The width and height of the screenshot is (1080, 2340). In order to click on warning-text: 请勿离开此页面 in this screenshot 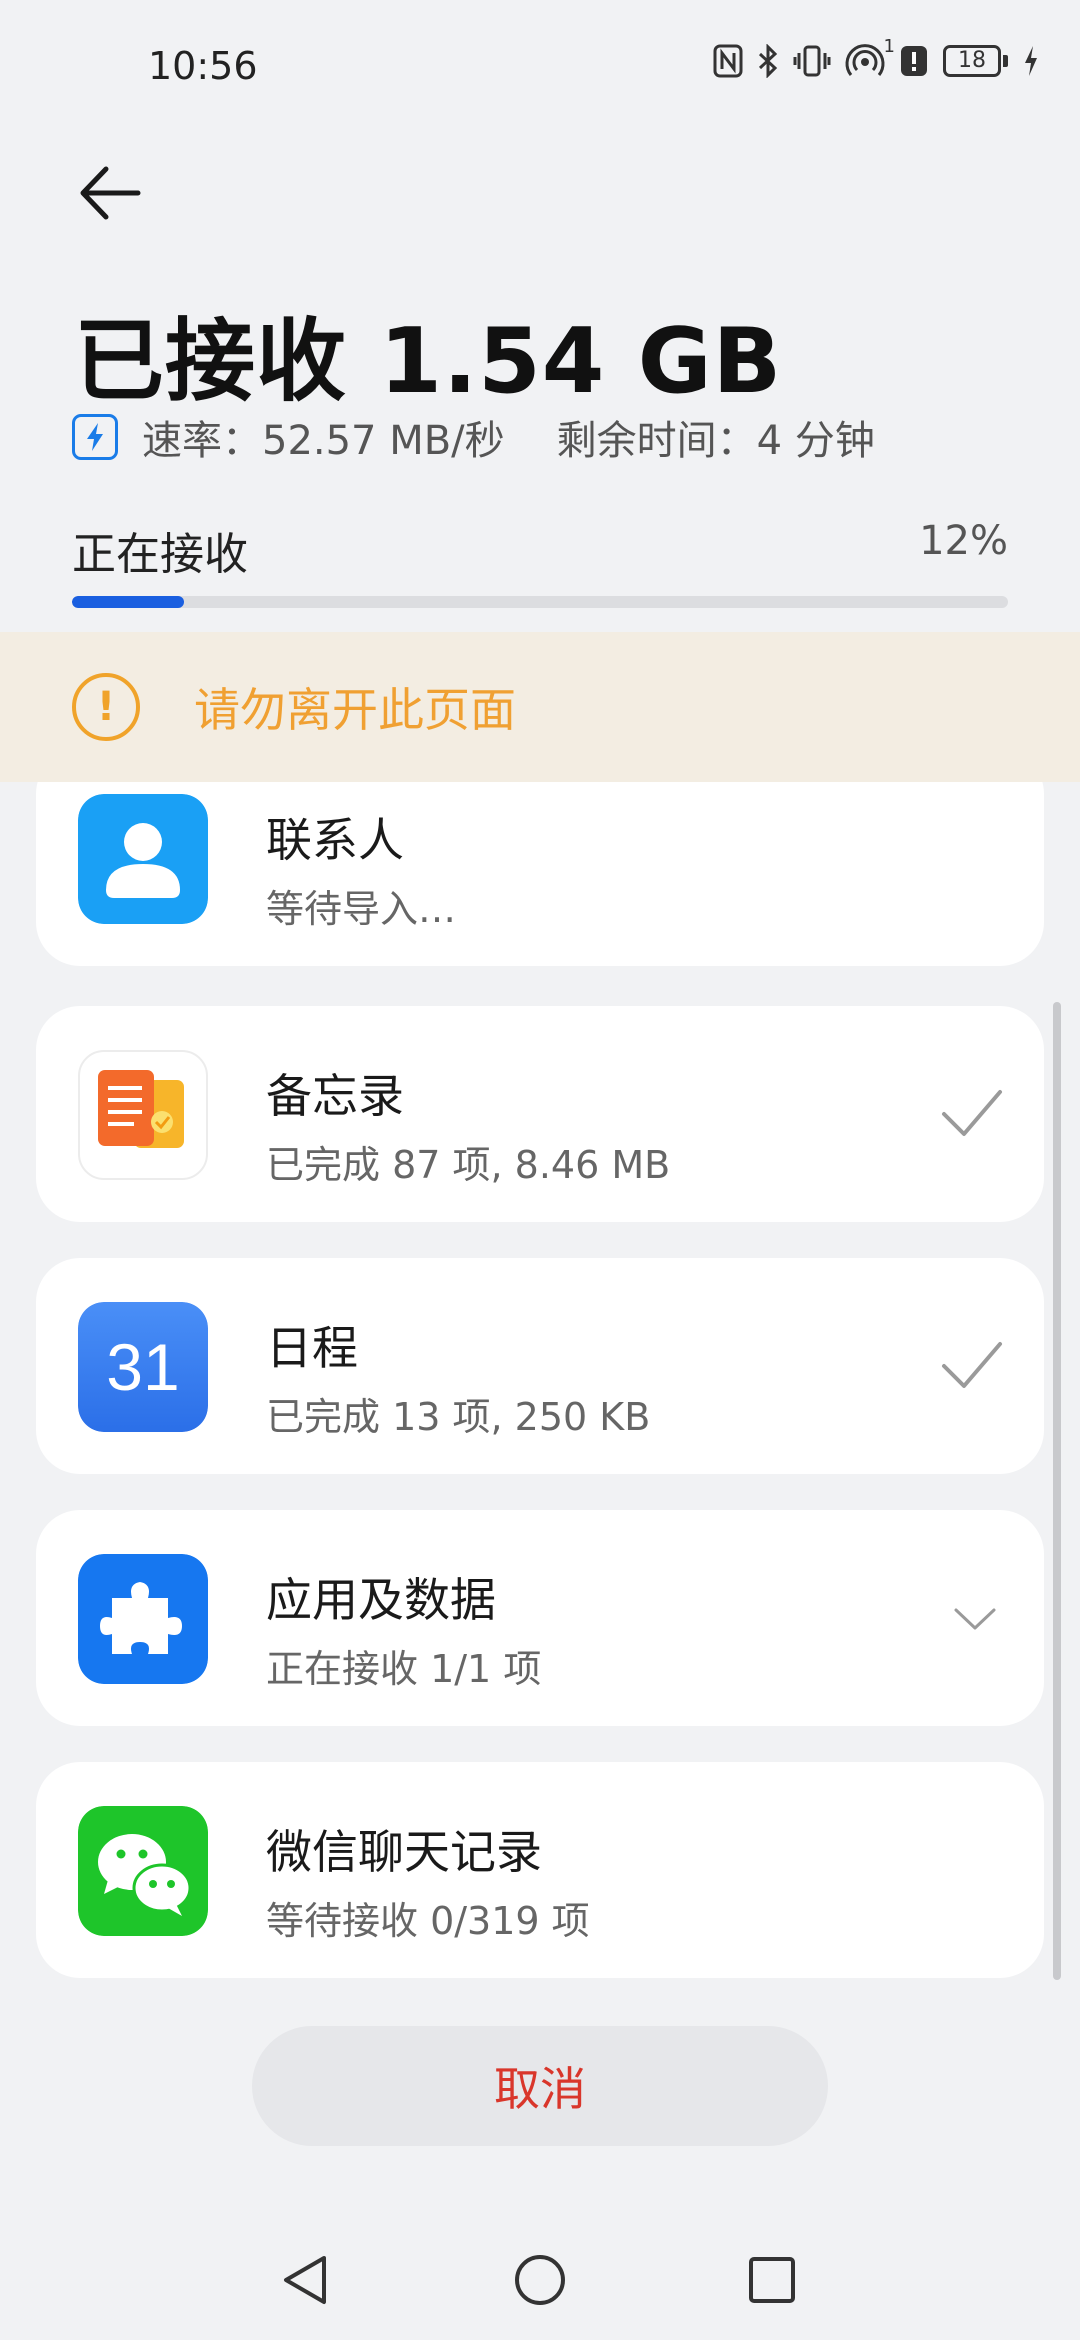, I will do `click(355, 710)`.